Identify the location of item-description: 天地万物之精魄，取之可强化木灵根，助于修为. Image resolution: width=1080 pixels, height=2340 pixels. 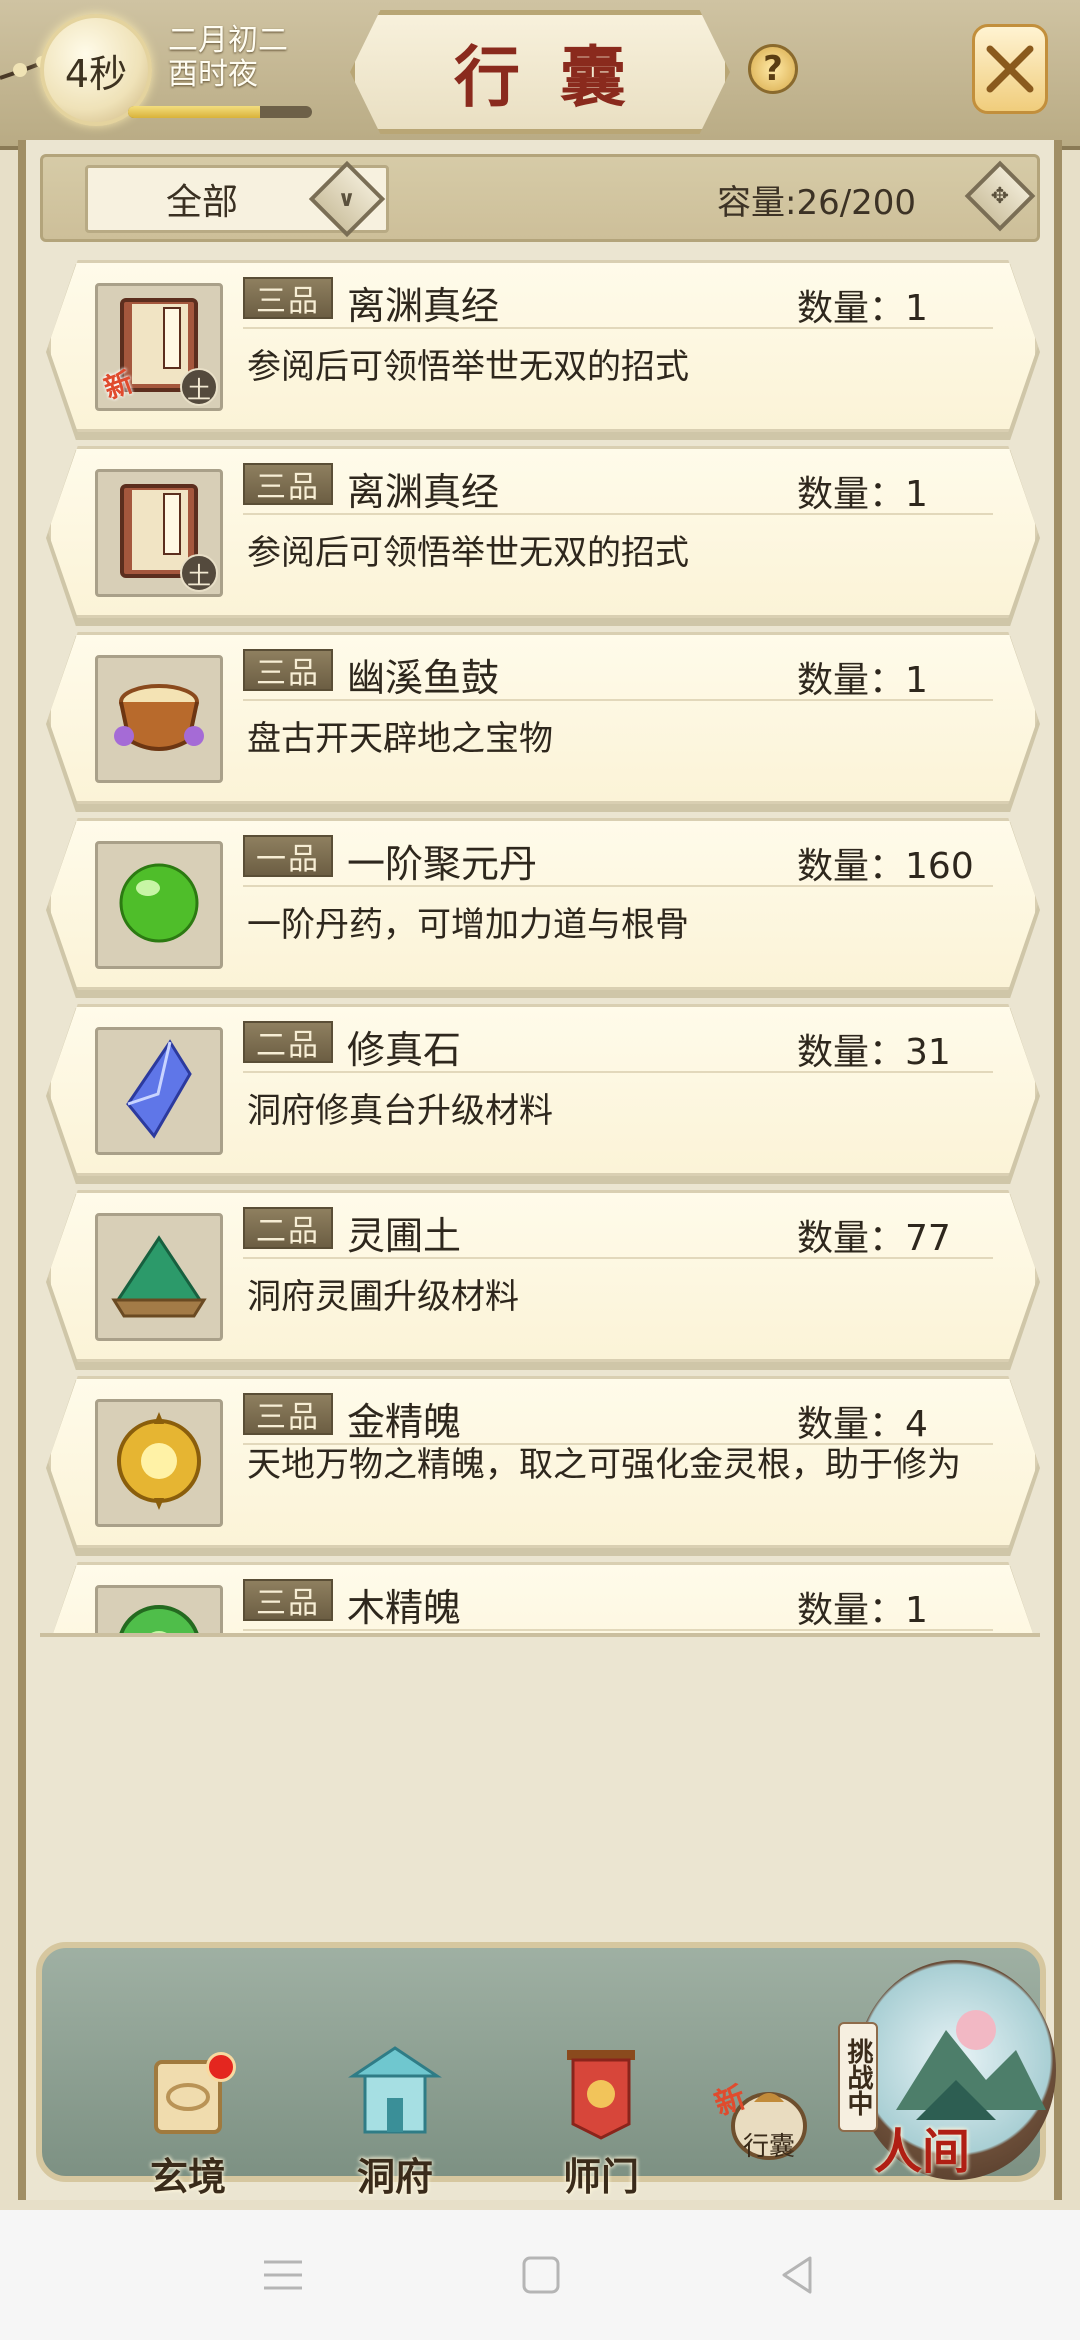
(627, 1632).